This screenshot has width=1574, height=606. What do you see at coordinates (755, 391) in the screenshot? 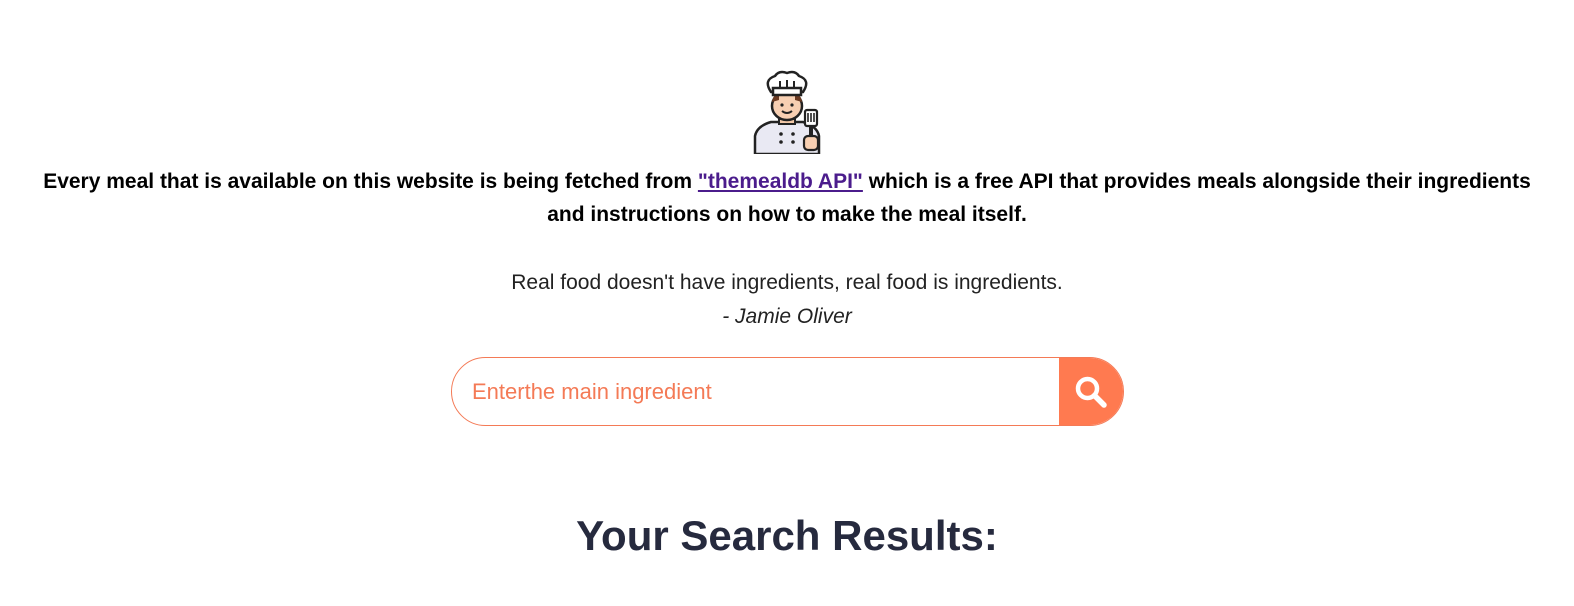
I see `search-input` at bounding box center [755, 391].